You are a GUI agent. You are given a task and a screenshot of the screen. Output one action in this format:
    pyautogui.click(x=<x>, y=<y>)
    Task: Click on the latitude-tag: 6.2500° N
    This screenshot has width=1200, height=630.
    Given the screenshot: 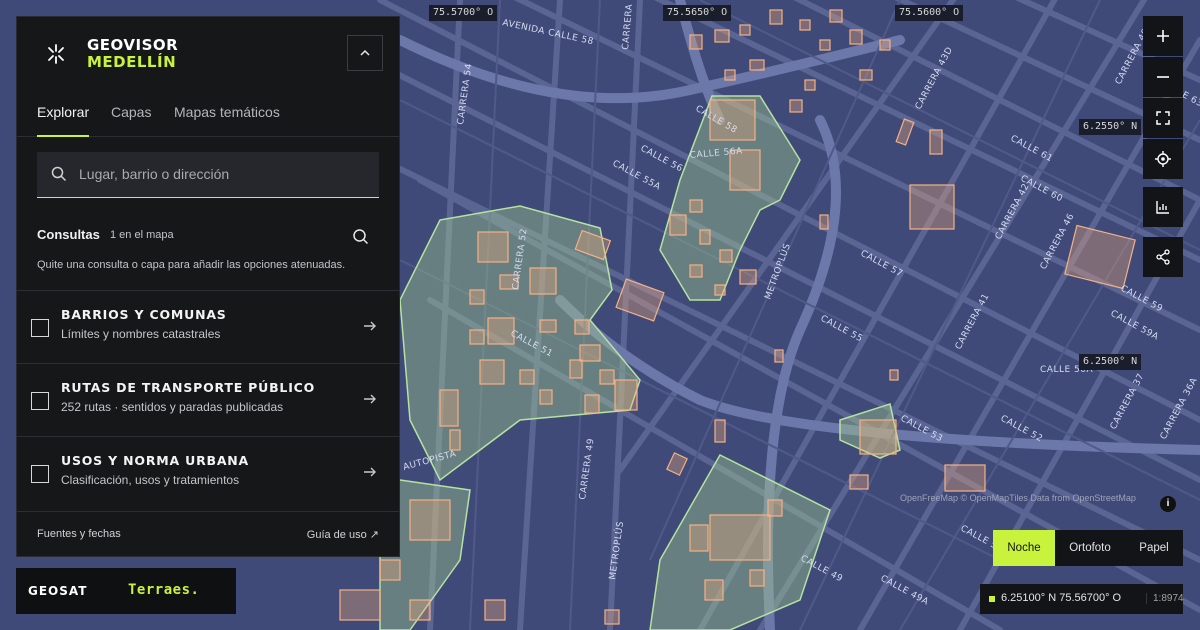 What is the action you would take?
    pyautogui.click(x=1110, y=362)
    